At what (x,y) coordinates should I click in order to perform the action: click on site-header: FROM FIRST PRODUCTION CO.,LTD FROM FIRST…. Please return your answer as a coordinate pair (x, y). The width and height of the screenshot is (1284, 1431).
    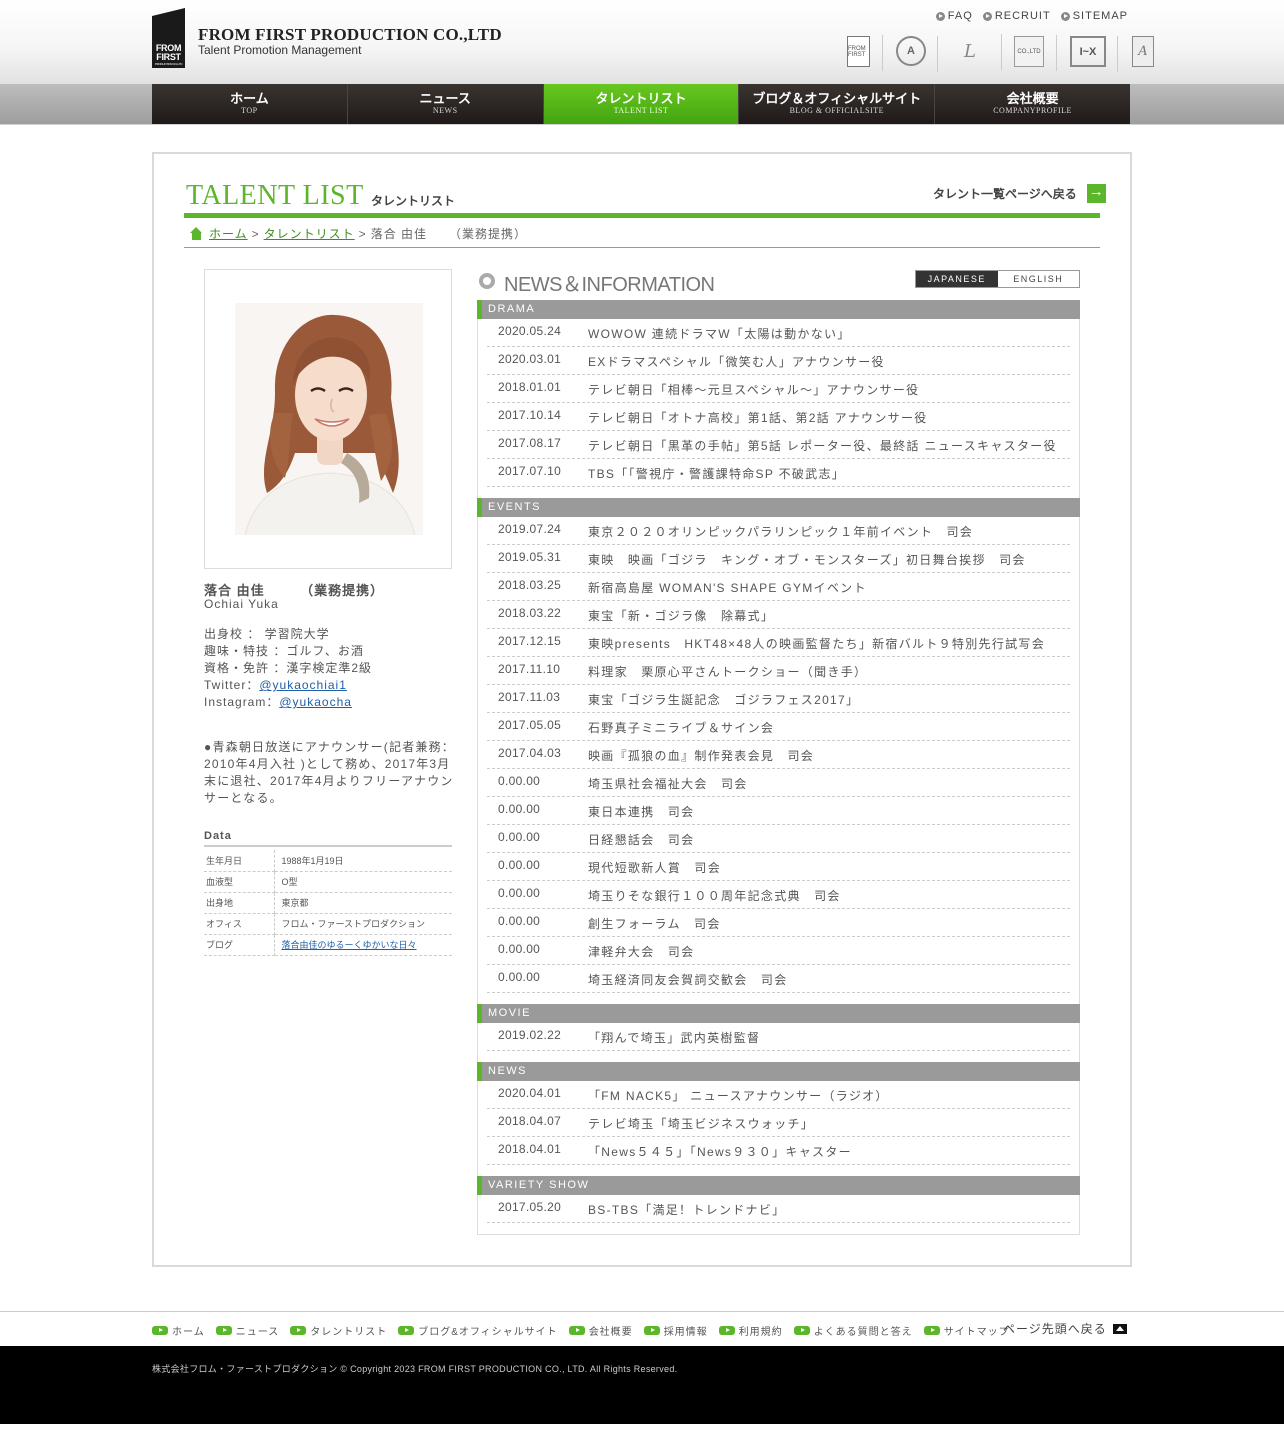
    Looking at the image, I should click on (642, 42).